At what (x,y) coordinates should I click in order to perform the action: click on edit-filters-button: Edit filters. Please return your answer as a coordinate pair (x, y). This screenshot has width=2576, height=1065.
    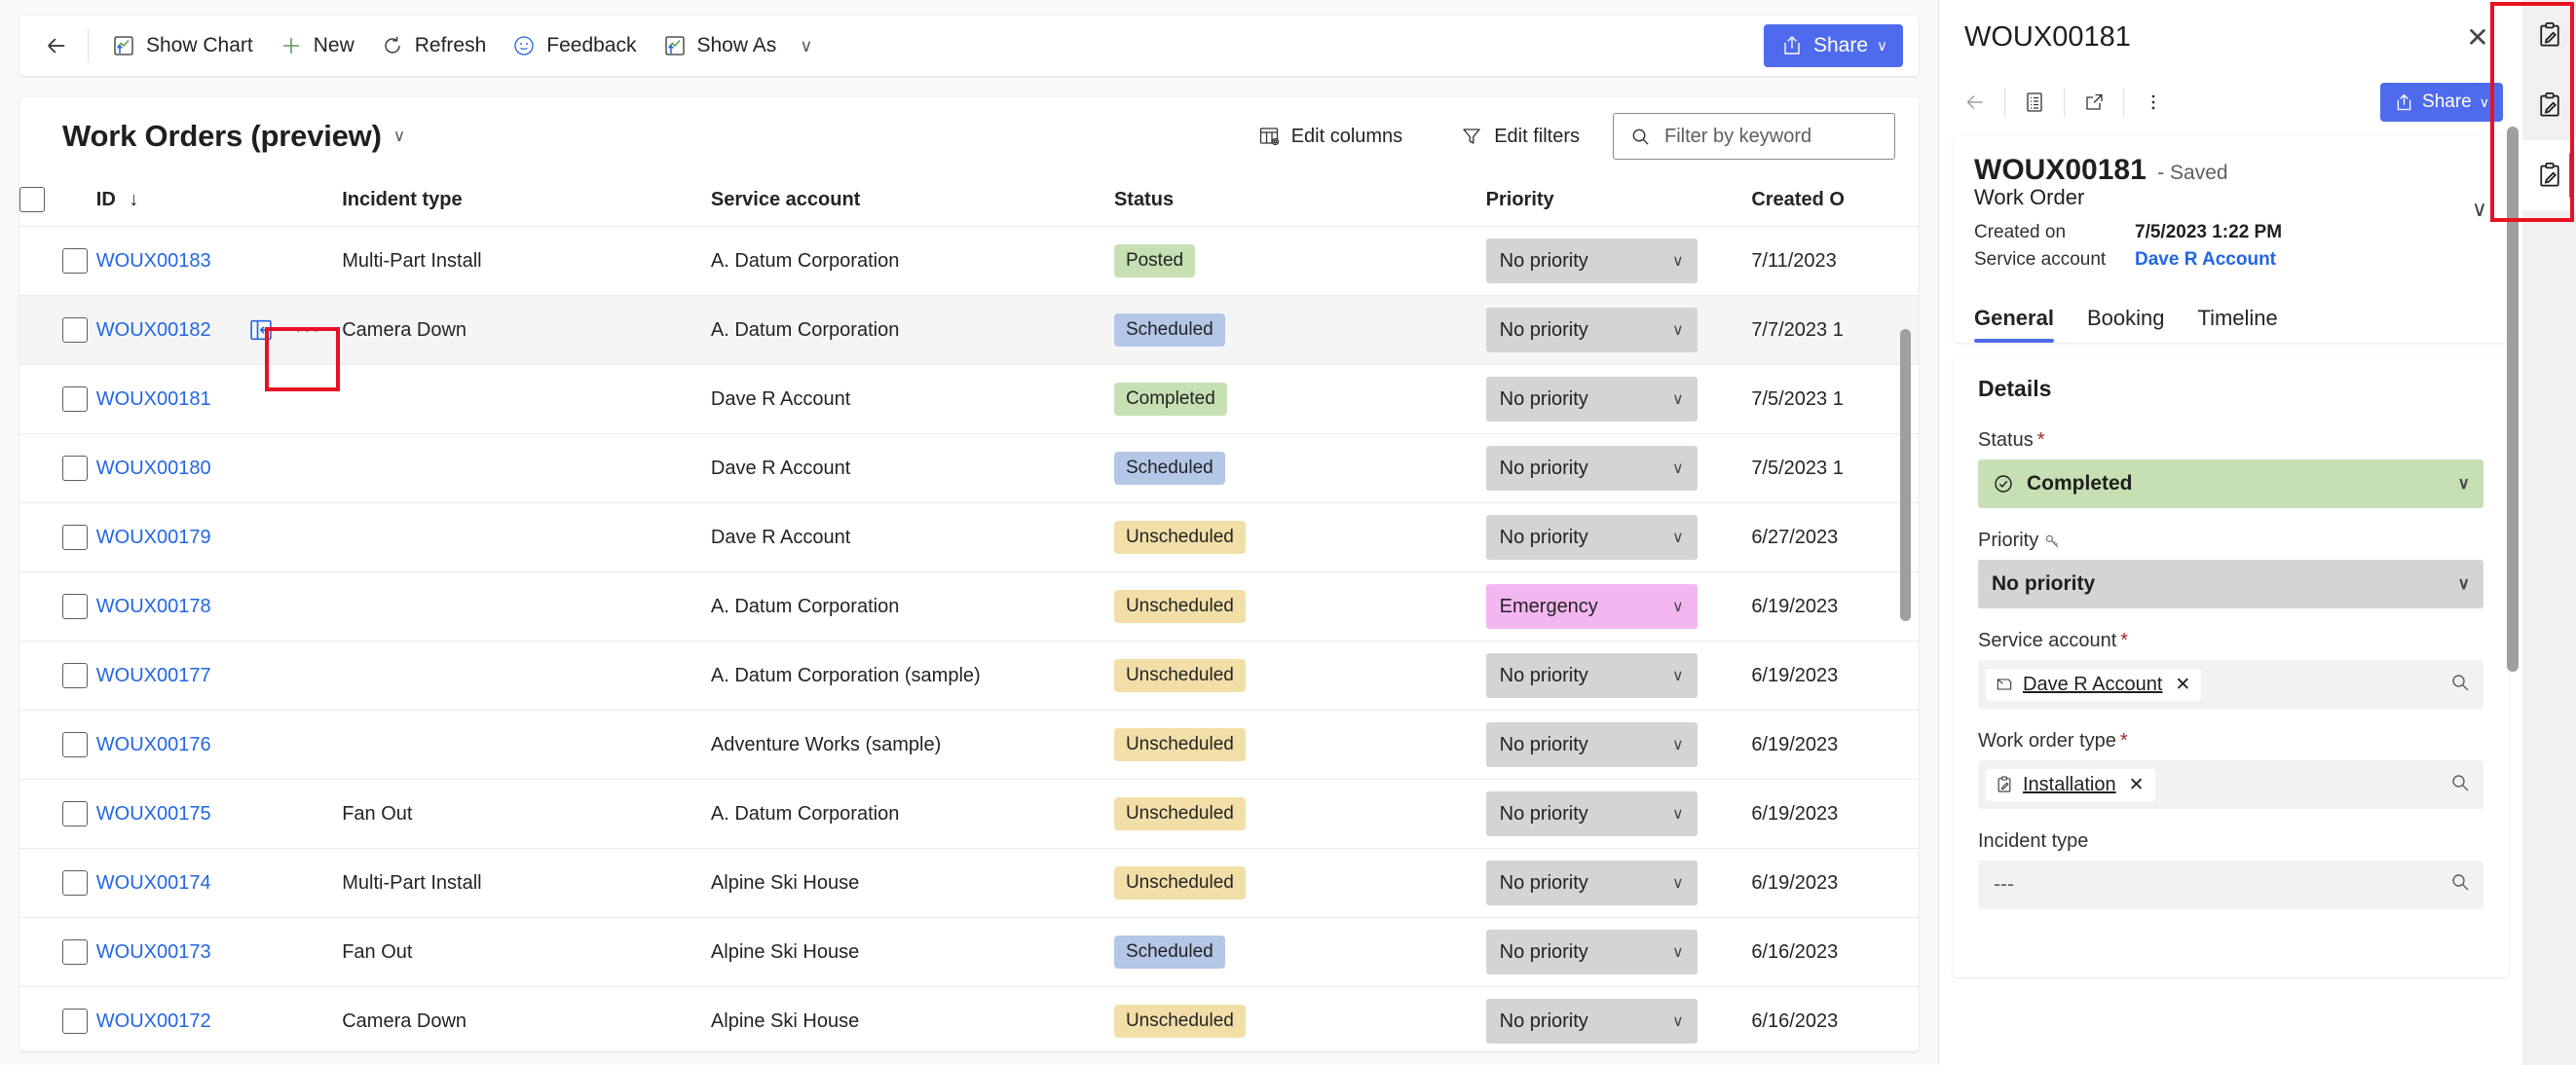
    Looking at the image, I should click on (1519, 136).